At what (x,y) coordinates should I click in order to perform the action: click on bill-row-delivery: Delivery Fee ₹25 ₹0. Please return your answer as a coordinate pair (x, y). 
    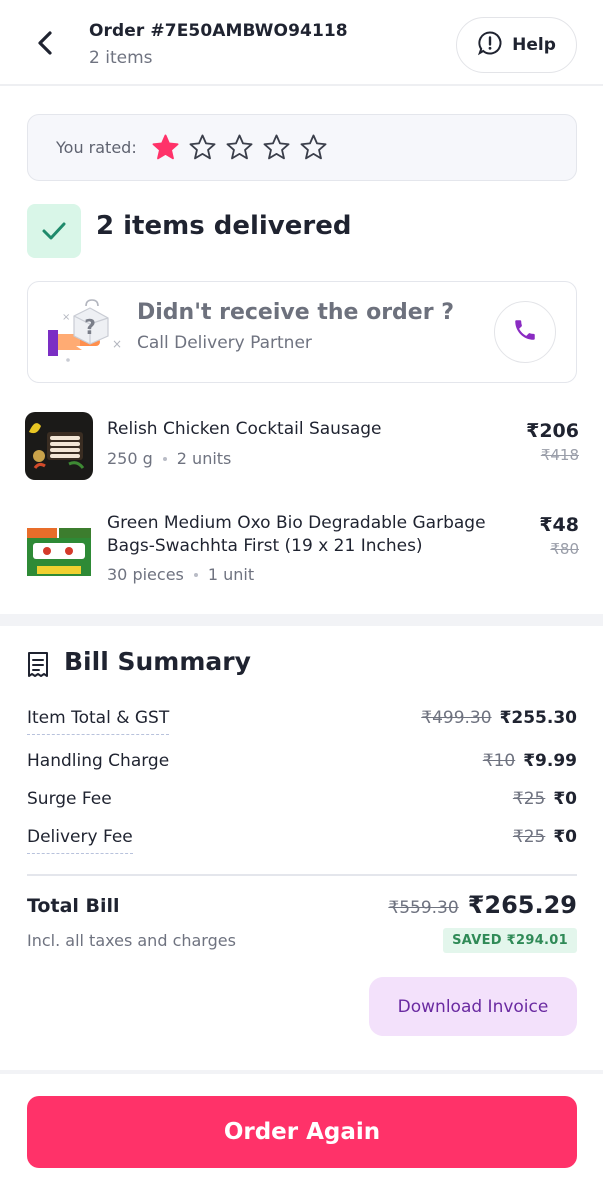
    Looking at the image, I should click on (302, 841).